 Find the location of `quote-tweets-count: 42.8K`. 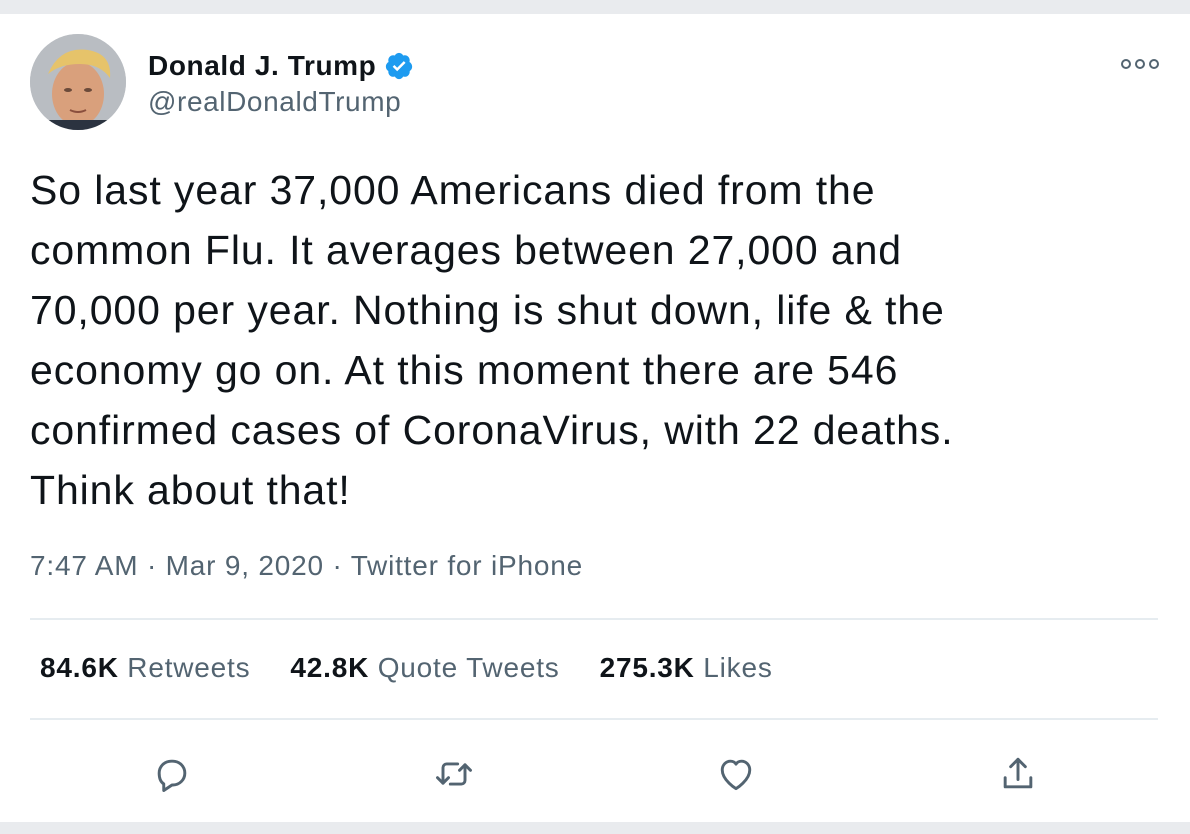

quote-tweets-count: 42.8K is located at coordinates (334, 667).